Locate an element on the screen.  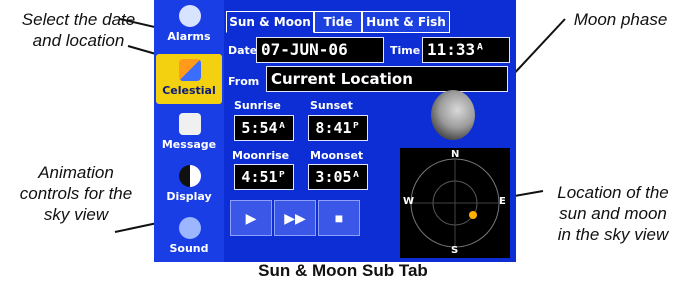
sunset-value: 8:41ᴾ is located at coordinates (338, 128).